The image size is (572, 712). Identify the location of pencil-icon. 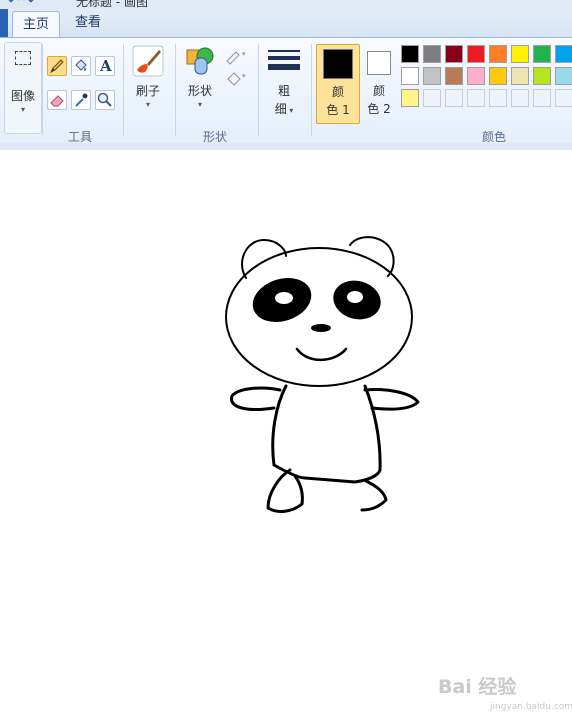
(56, 66).